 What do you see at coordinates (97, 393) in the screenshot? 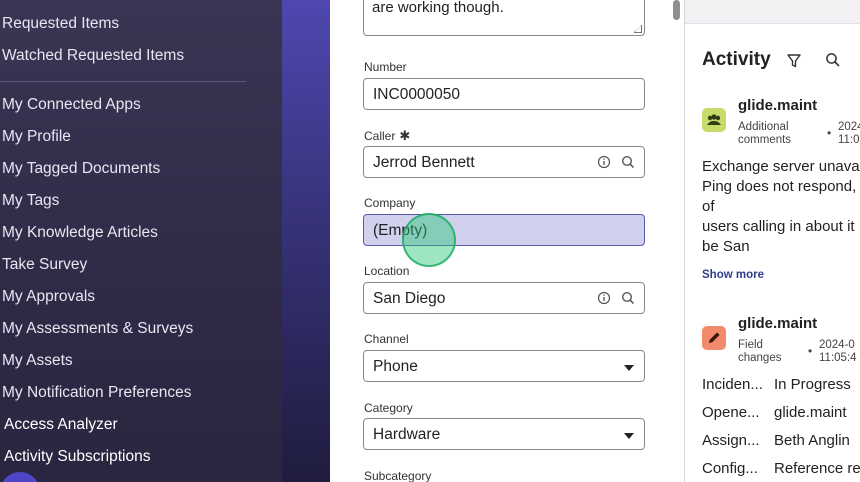
I see `sidebar-item-my-notification-preferences: My Notification Preferences` at bounding box center [97, 393].